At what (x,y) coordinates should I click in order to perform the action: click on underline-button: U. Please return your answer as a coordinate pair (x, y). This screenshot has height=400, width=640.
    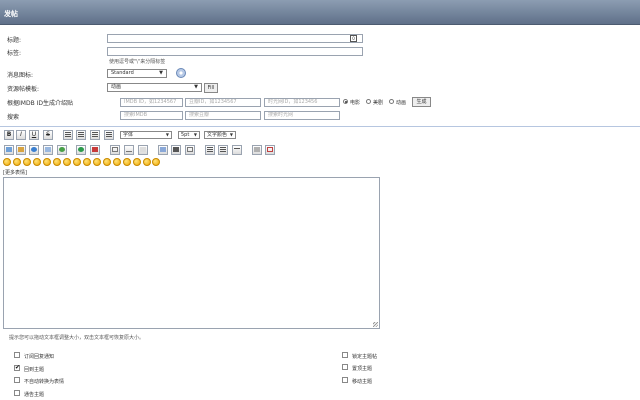
    Looking at the image, I should click on (34, 135).